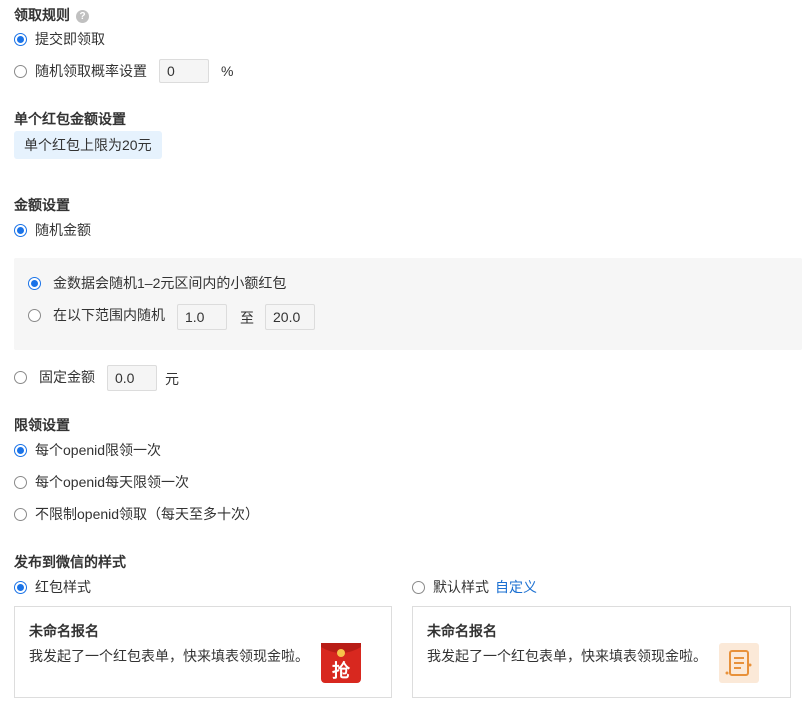  Describe the element at coordinates (132, 378) in the screenshot. I see `fixed-amount-input: 0.0` at that location.